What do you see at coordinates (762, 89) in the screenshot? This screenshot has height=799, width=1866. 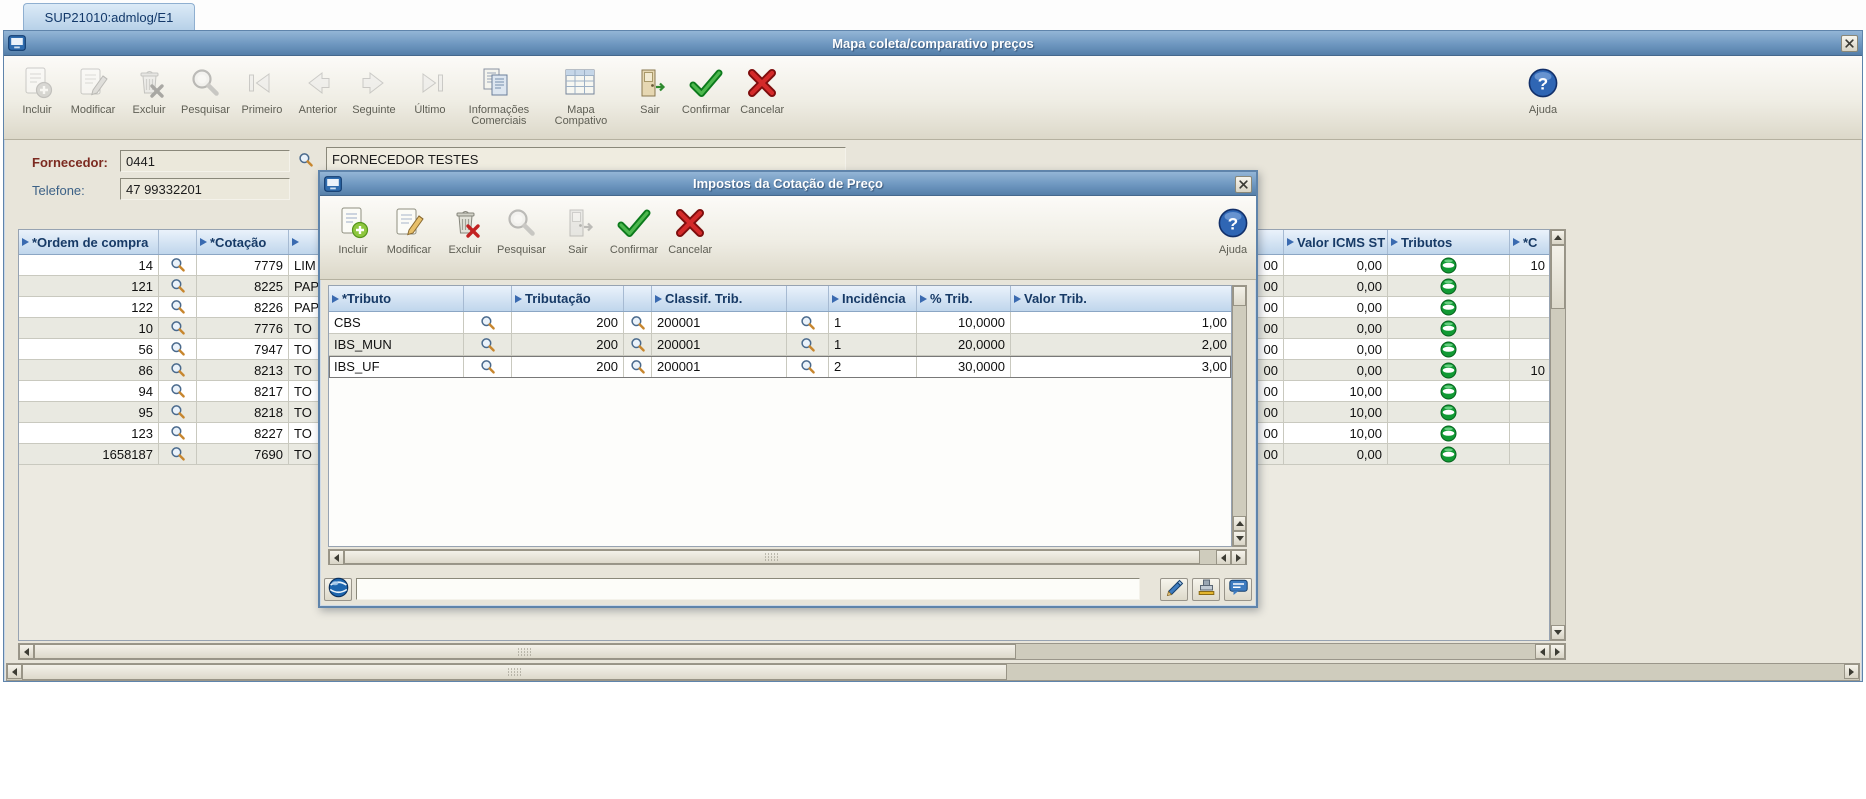 I see `main-toolbar-button-cancelar: Cancelar` at bounding box center [762, 89].